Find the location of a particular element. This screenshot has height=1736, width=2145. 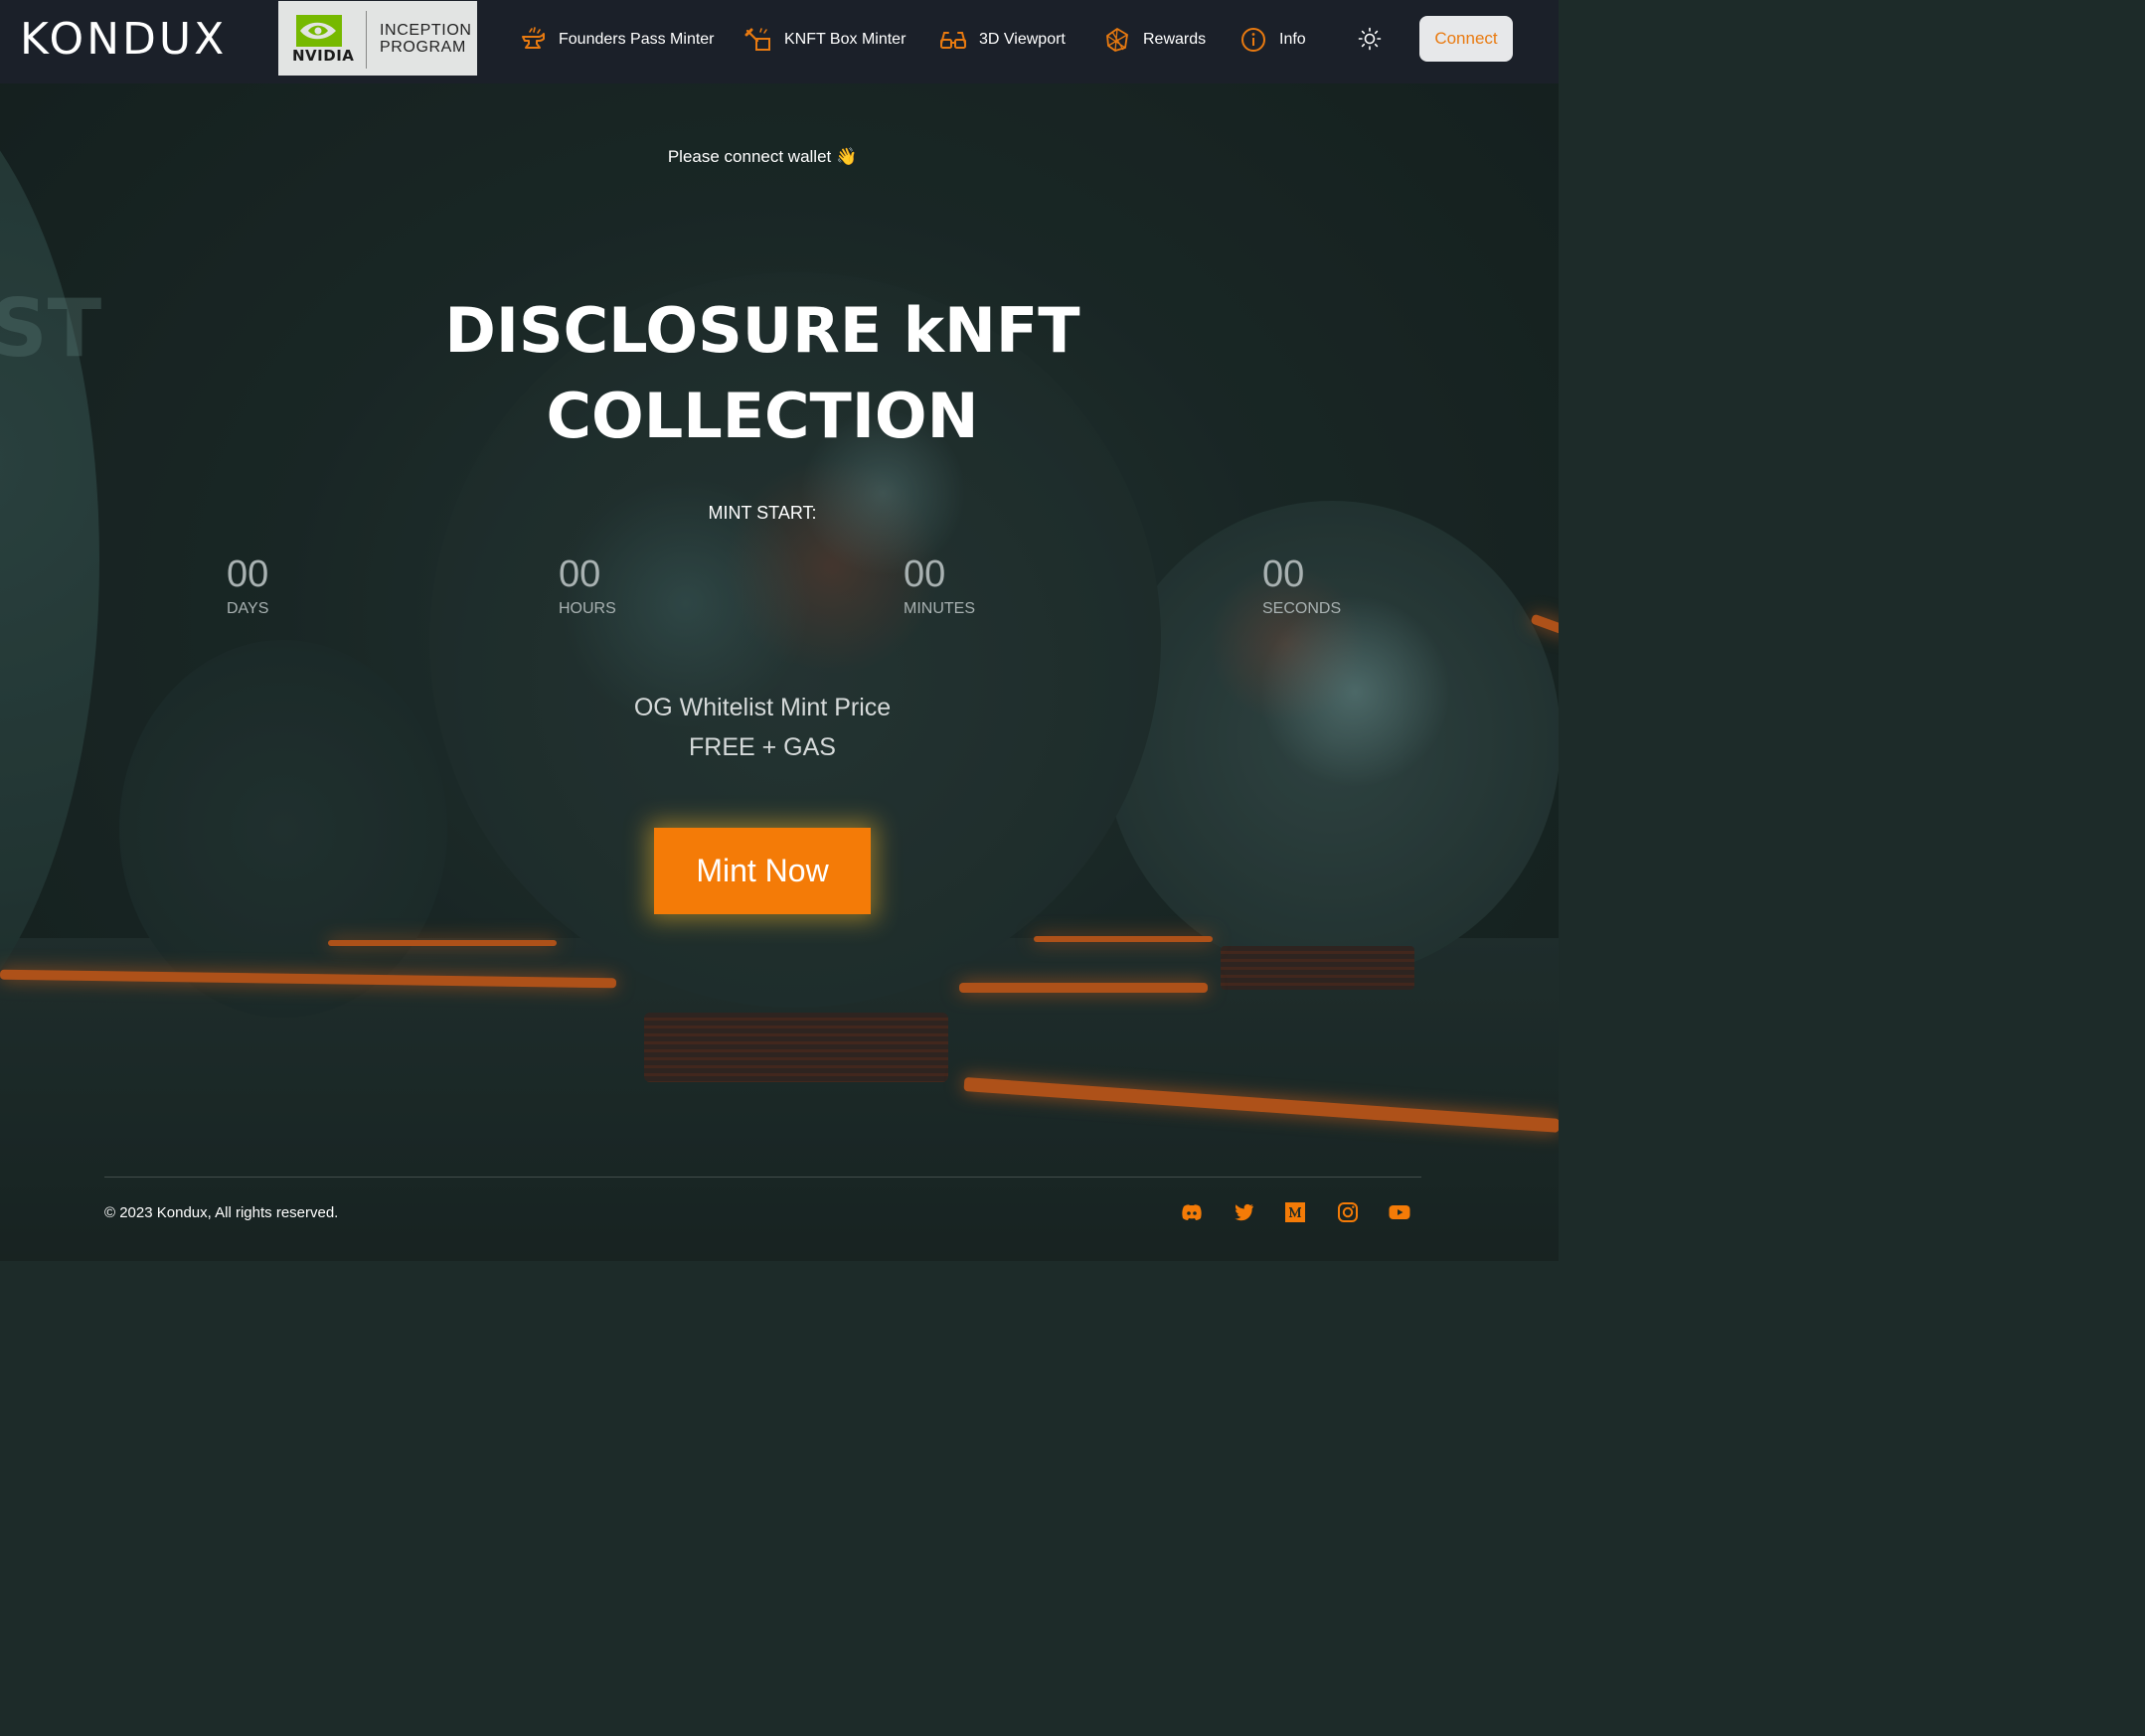

nav-3d-viewport: 3D Viewport is located at coordinates (1003, 40).